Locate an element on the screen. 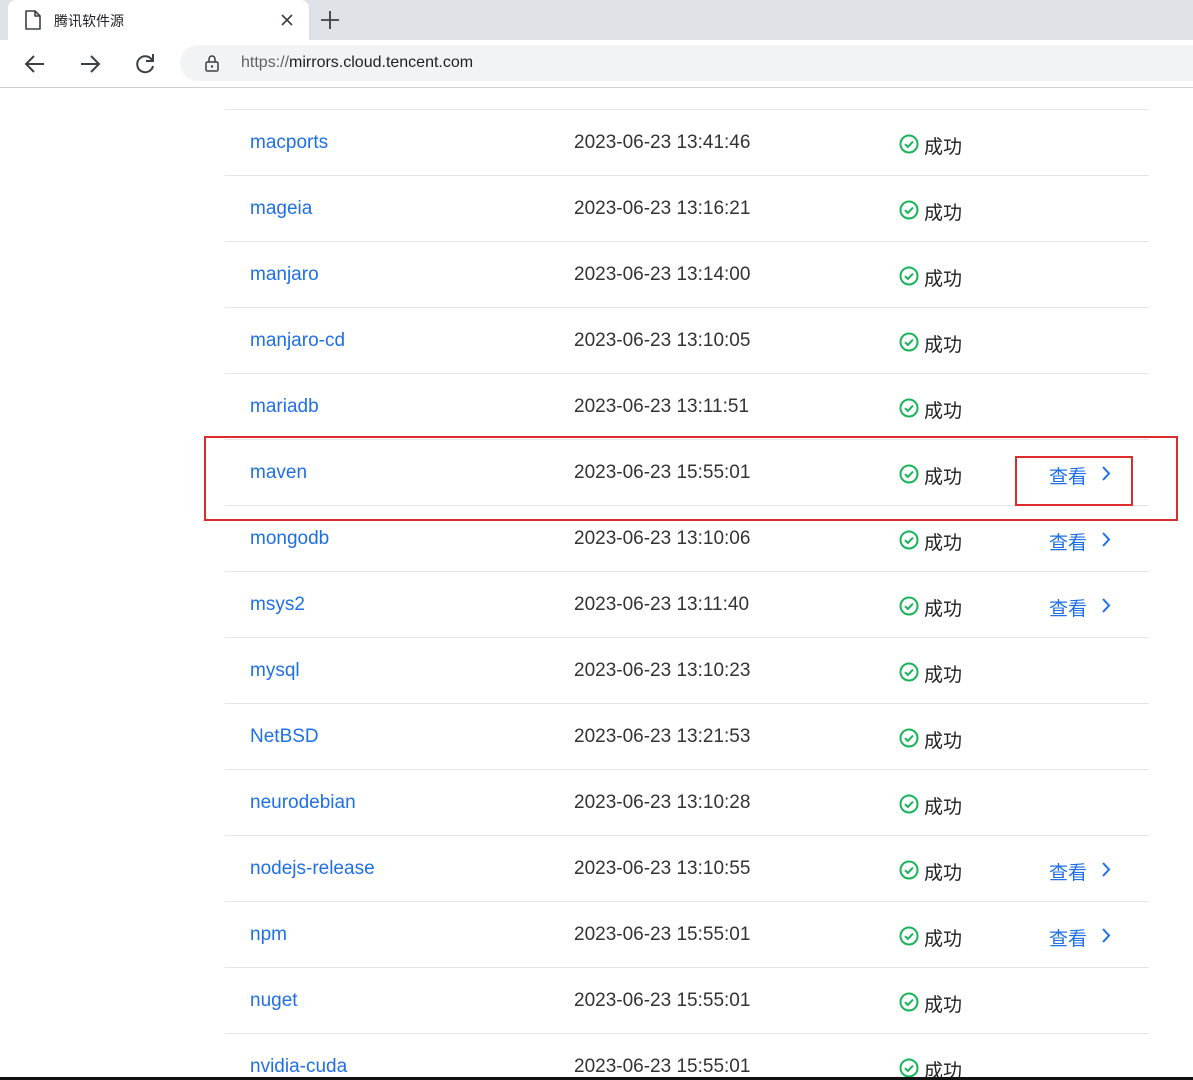 The width and height of the screenshot is (1193, 1080). table-row: msys2 2023-06-23 13:11:40 成功 查看 is located at coordinates (687, 605).